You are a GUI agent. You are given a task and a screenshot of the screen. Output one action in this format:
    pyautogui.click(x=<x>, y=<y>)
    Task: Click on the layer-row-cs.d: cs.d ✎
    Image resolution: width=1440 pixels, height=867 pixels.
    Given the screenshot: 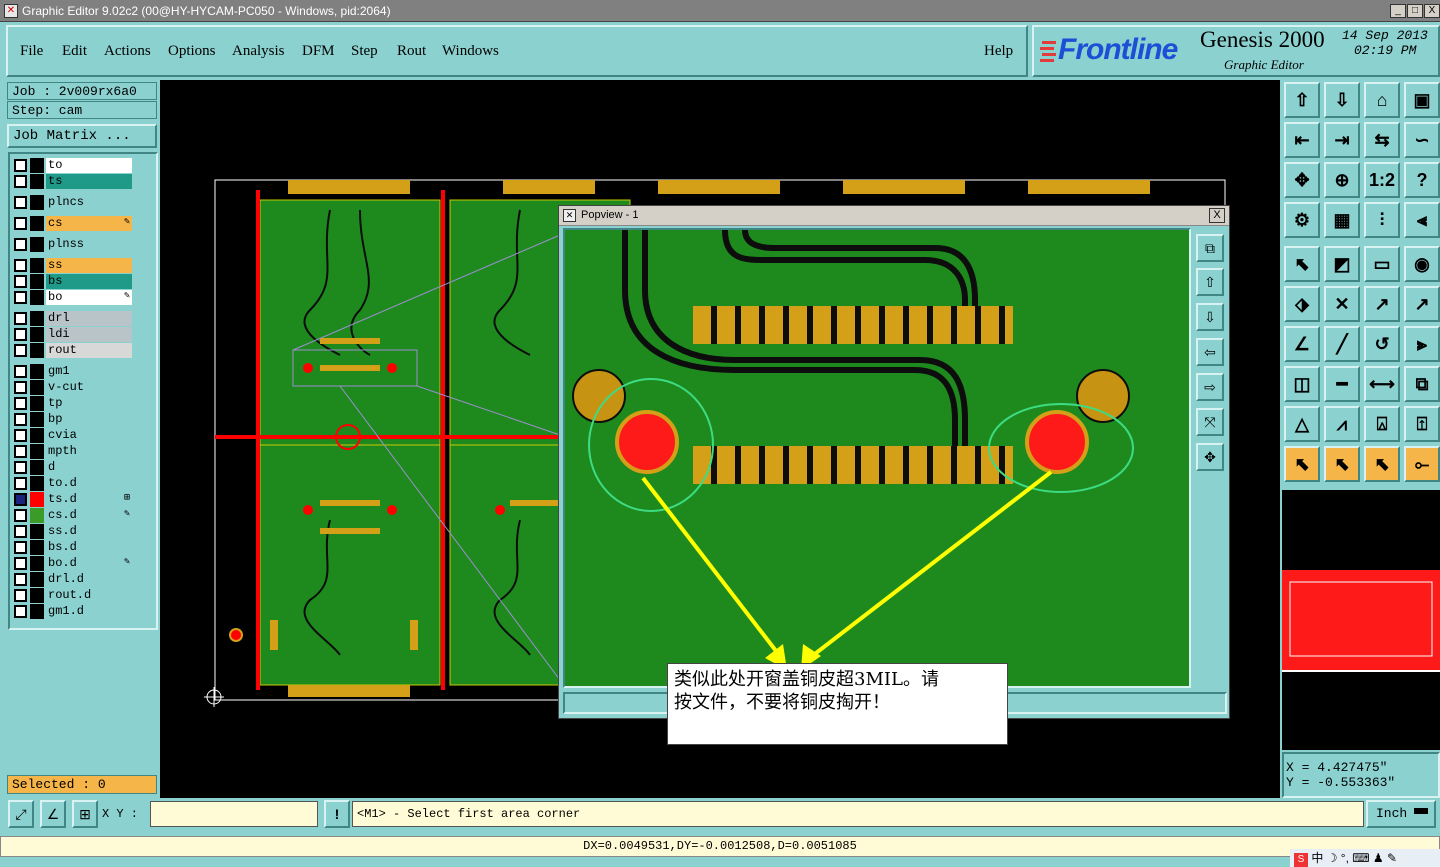 What is the action you would take?
    pyautogui.click(x=73, y=515)
    